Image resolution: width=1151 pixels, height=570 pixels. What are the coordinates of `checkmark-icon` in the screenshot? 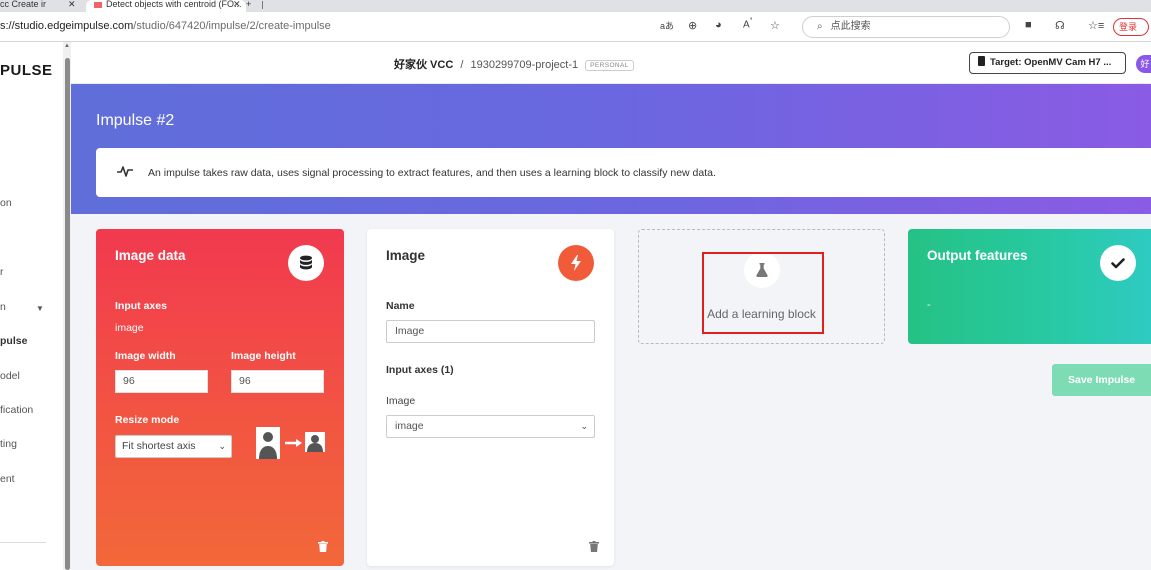 It's located at (1118, 263).